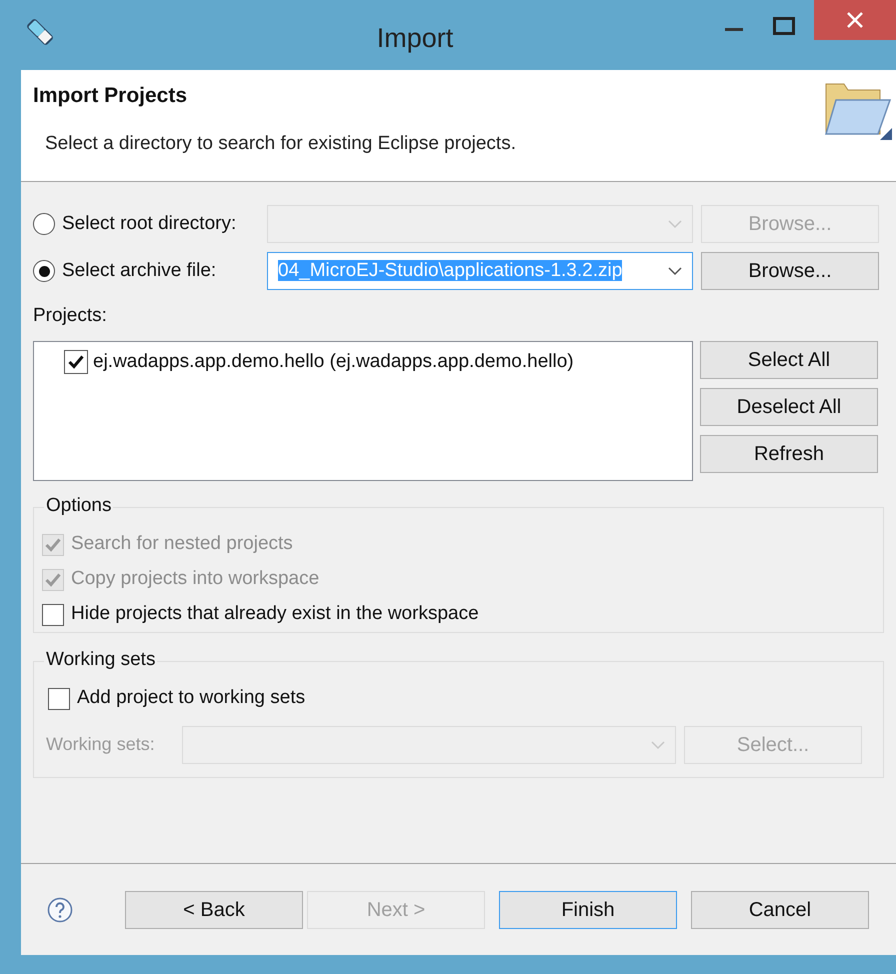  Describe the element at coordinates (101, 744) in the screenshot. I see `field-label: Working sets:` at that location.